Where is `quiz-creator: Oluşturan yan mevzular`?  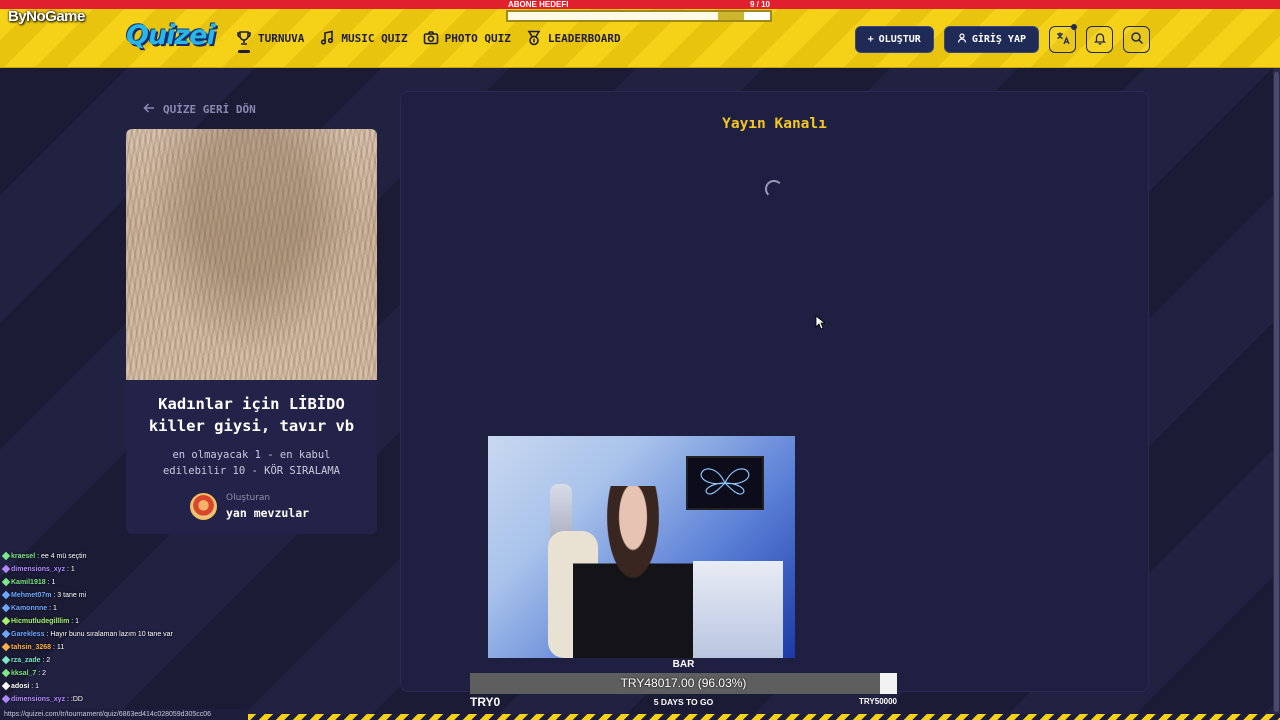
quiz-creator: Oluşturan yan mevzular is located at coordinates (249, 506).